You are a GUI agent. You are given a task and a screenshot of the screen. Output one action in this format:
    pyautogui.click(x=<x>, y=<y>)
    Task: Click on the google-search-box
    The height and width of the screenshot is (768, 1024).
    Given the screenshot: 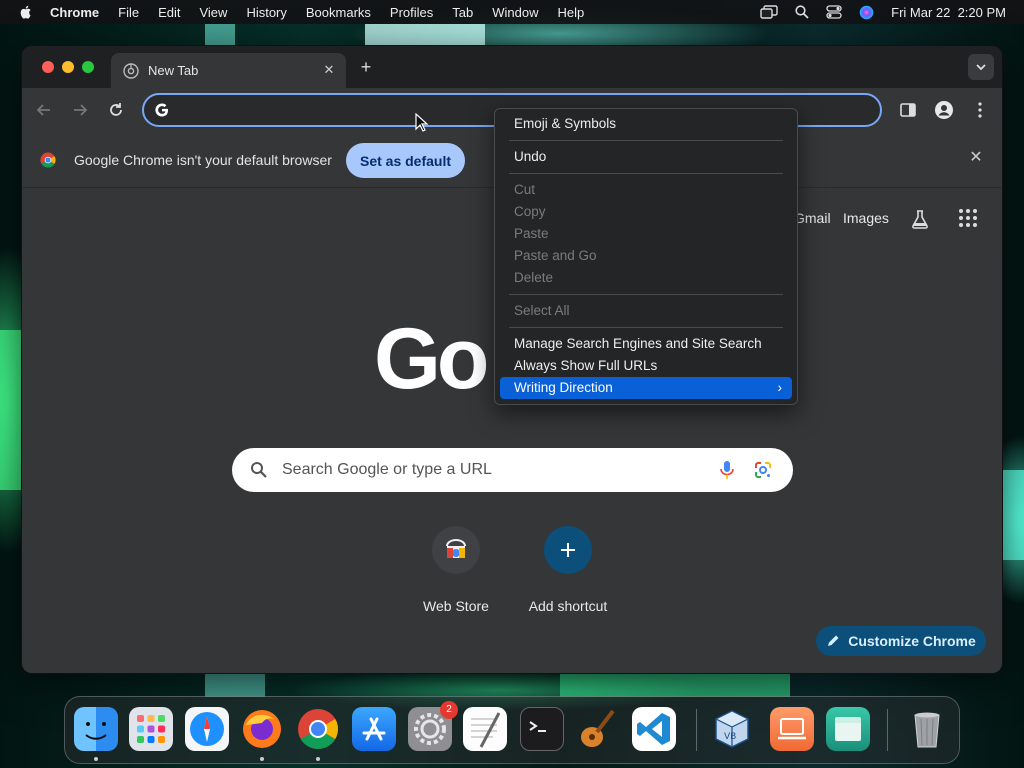 What is the action you would take?
    pyautogui.click(x=512, y=470)
    